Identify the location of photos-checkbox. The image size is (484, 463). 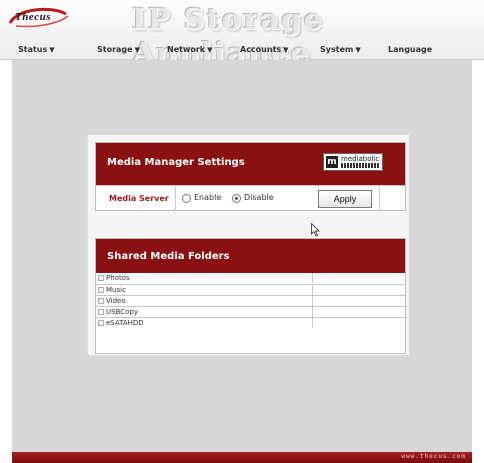
(101, 278).